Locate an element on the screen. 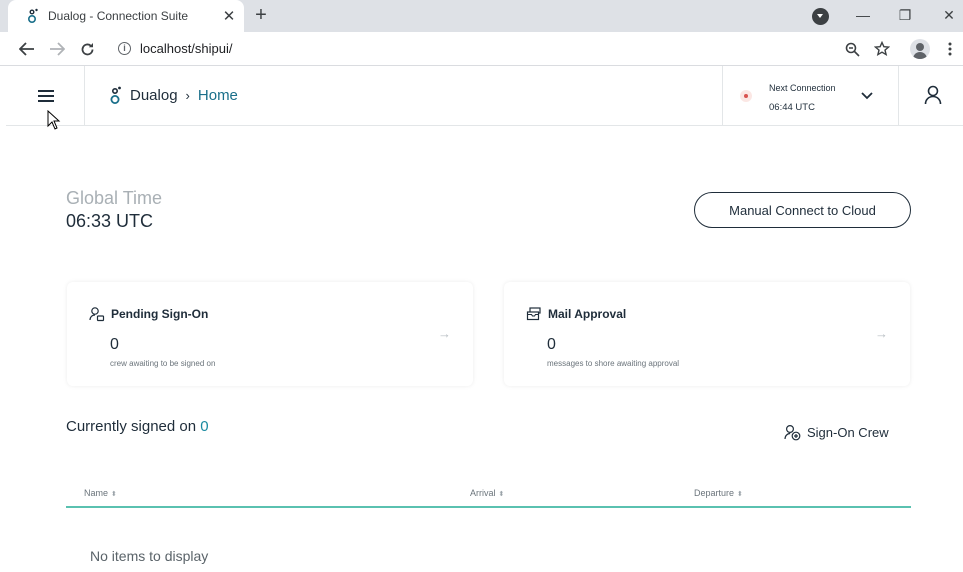  user-account-icon is located at coordinates (933, 95).